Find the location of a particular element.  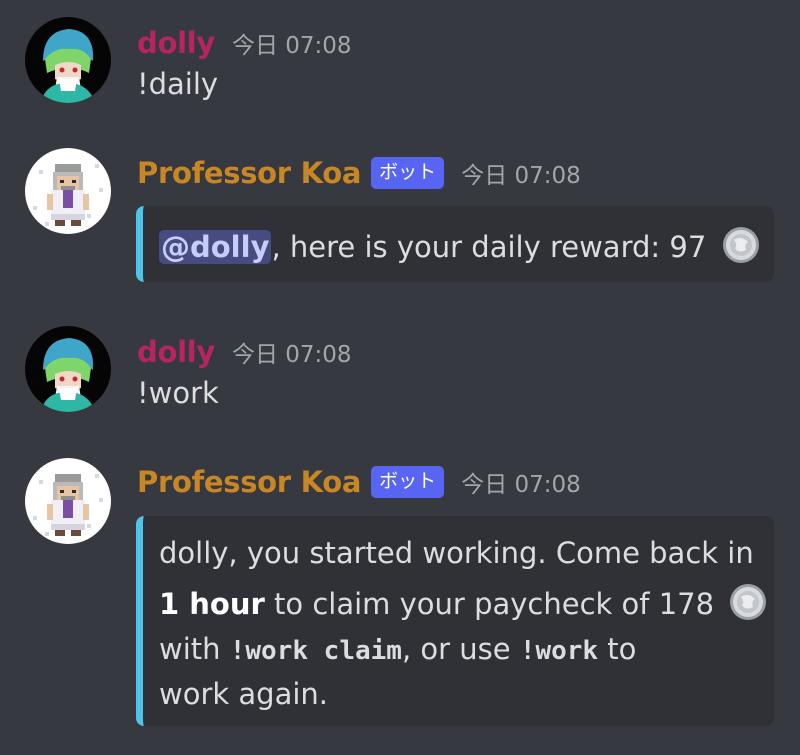

embed-text: dolly, you started working. Come back in is located at coordinates (456, 553).